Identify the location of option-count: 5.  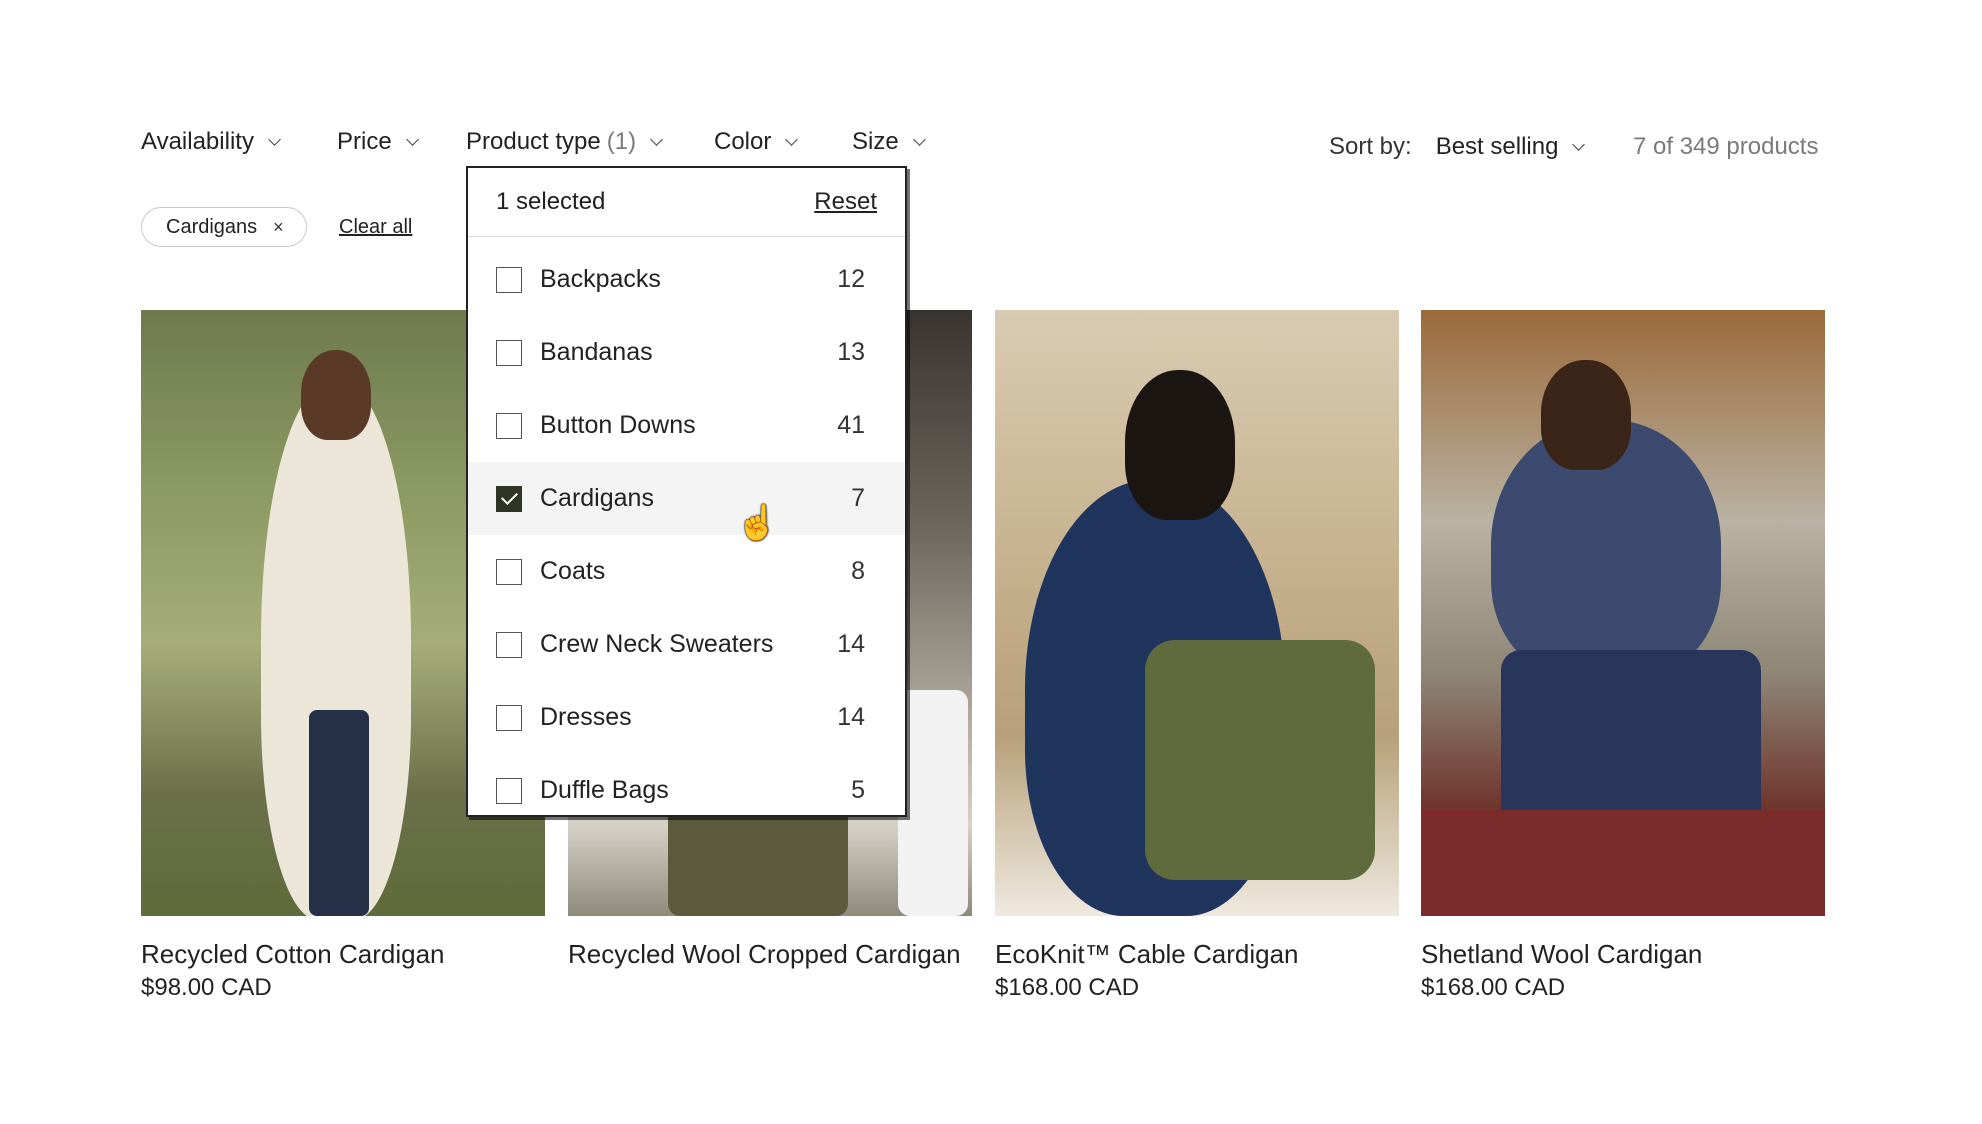
(858, 790).